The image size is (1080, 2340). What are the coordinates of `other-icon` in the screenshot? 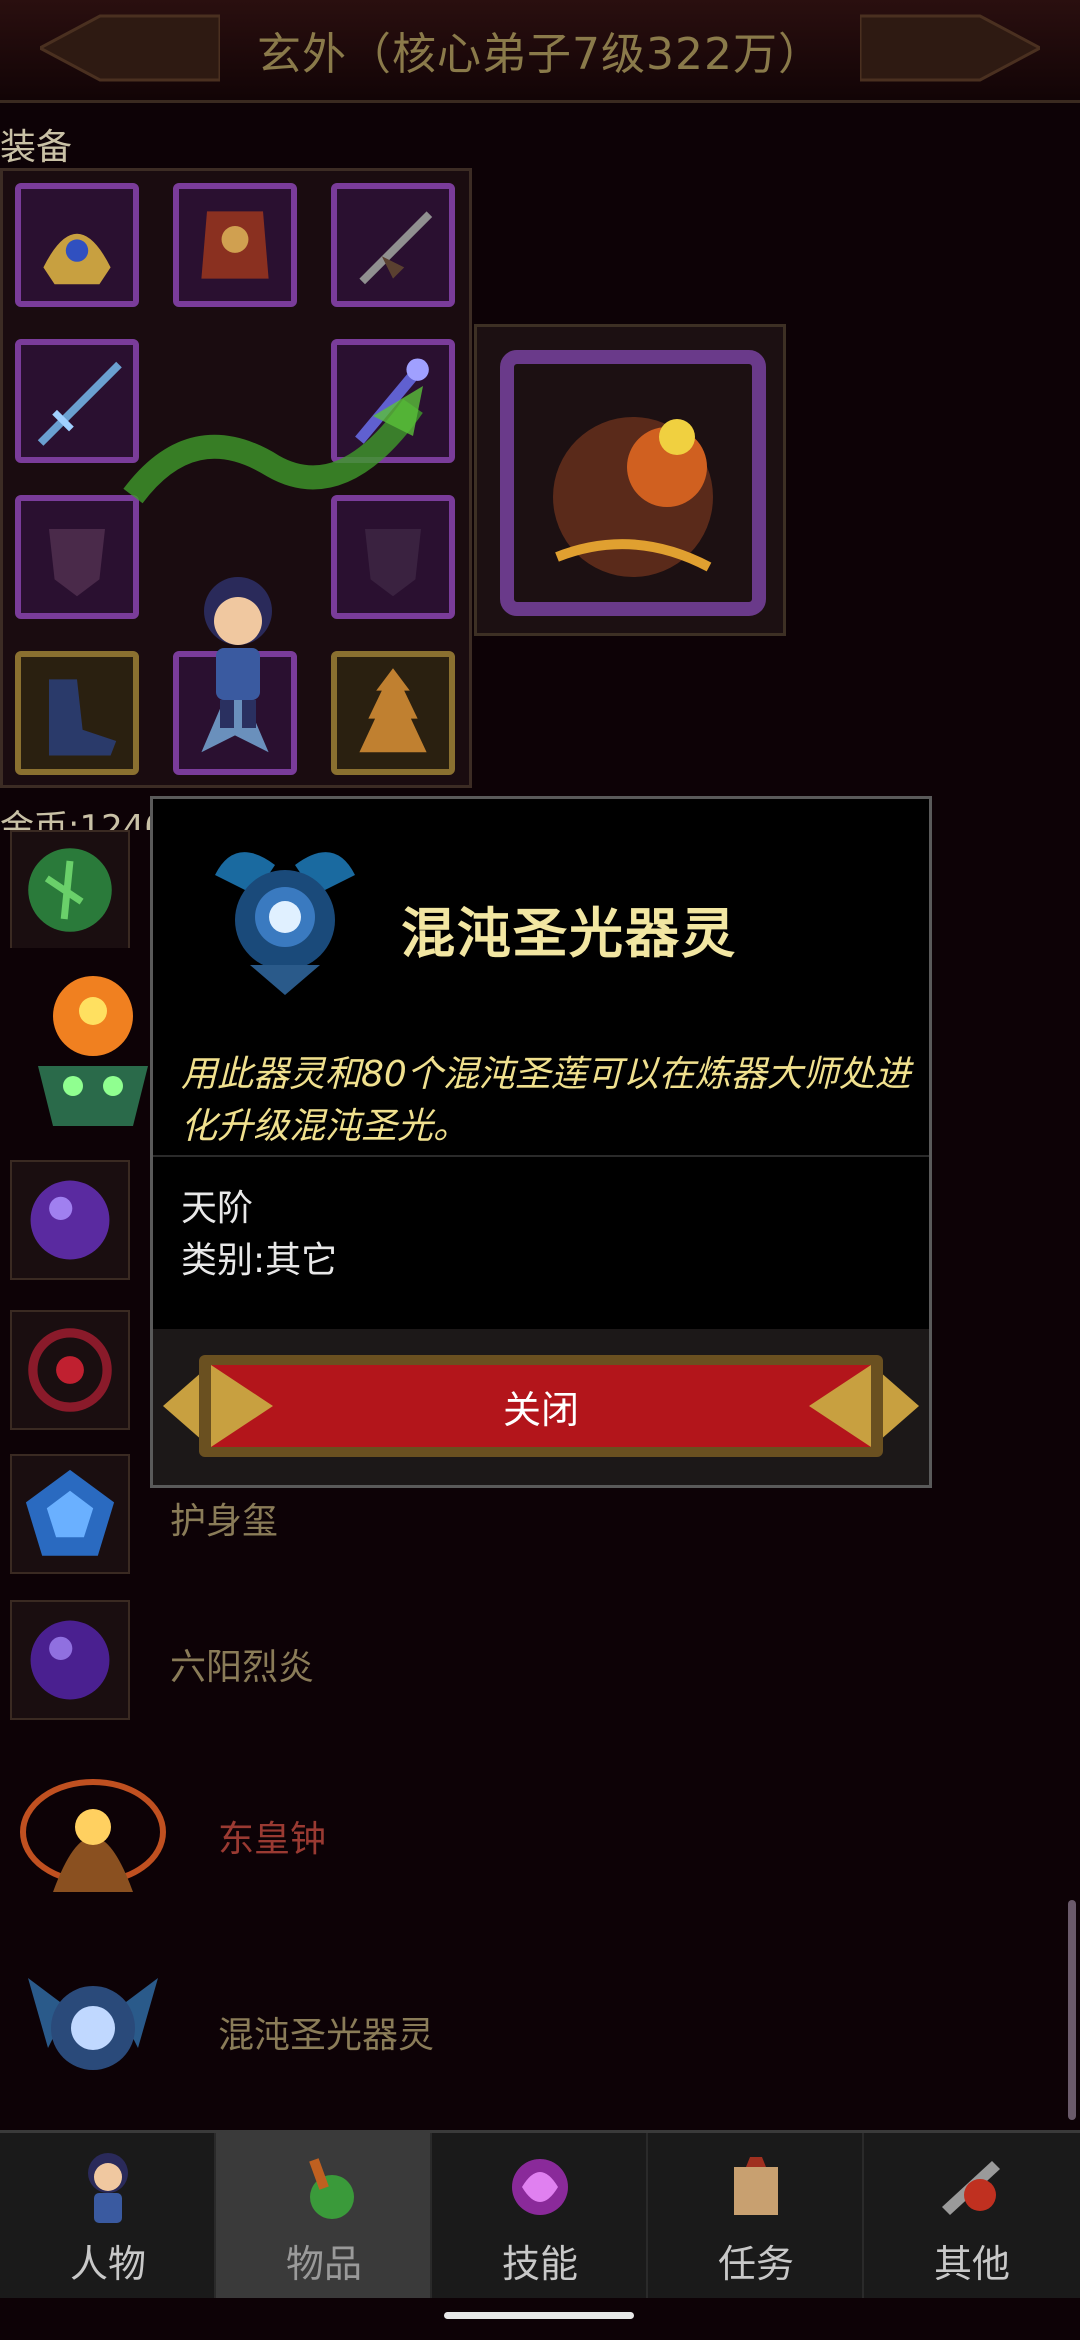 It's located at (971, 2188).